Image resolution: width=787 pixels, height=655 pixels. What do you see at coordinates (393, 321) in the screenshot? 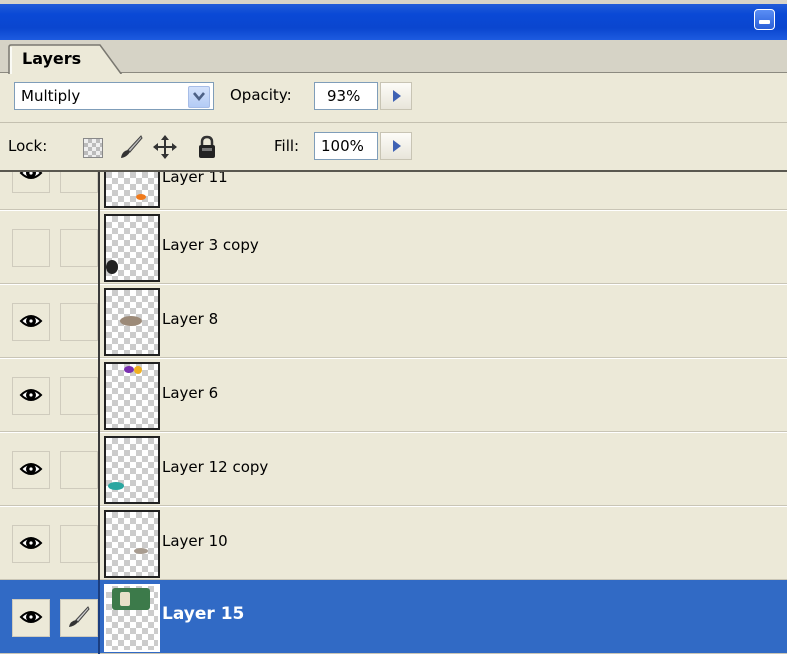
I see `layer-row: Layer 8` at bounding box center [393, 321].